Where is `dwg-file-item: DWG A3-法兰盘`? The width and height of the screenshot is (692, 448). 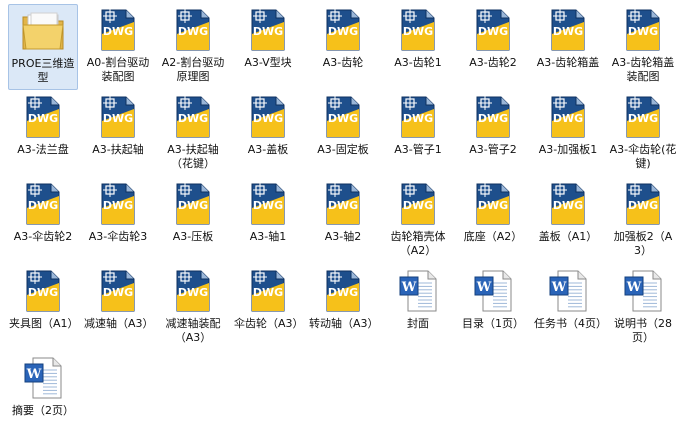 dwg-file-item: DWG A3-法兰盘 is located at coordinates (43, 134).